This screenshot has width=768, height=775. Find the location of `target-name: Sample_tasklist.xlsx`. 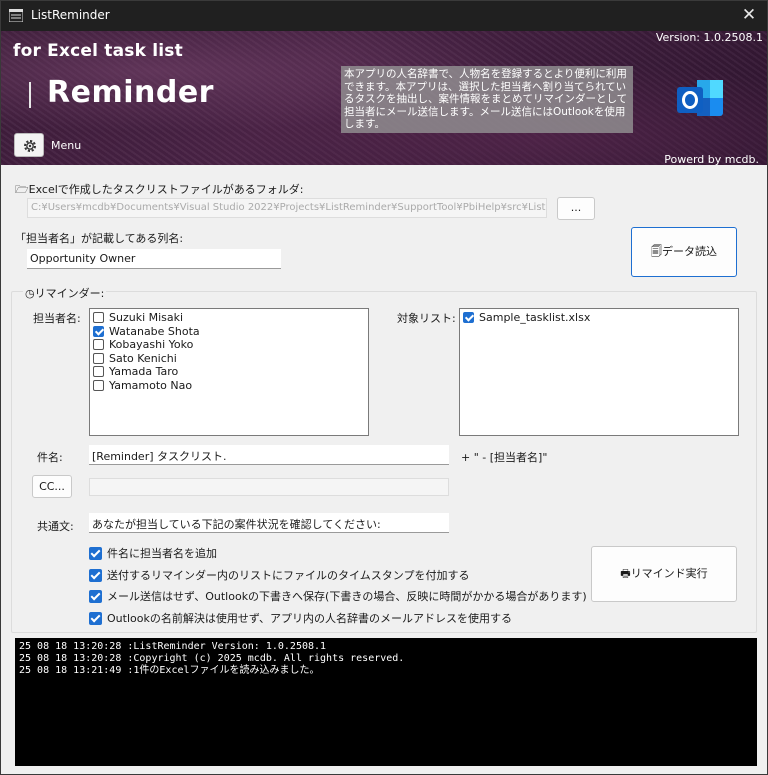

target-name: Sample_tasklist.xlsx is located at coordinates (535, 317).